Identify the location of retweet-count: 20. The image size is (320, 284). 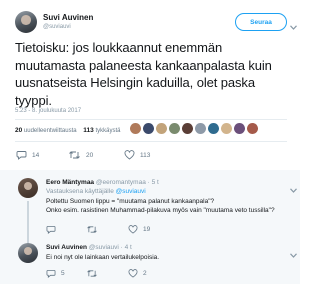
(90, 155).